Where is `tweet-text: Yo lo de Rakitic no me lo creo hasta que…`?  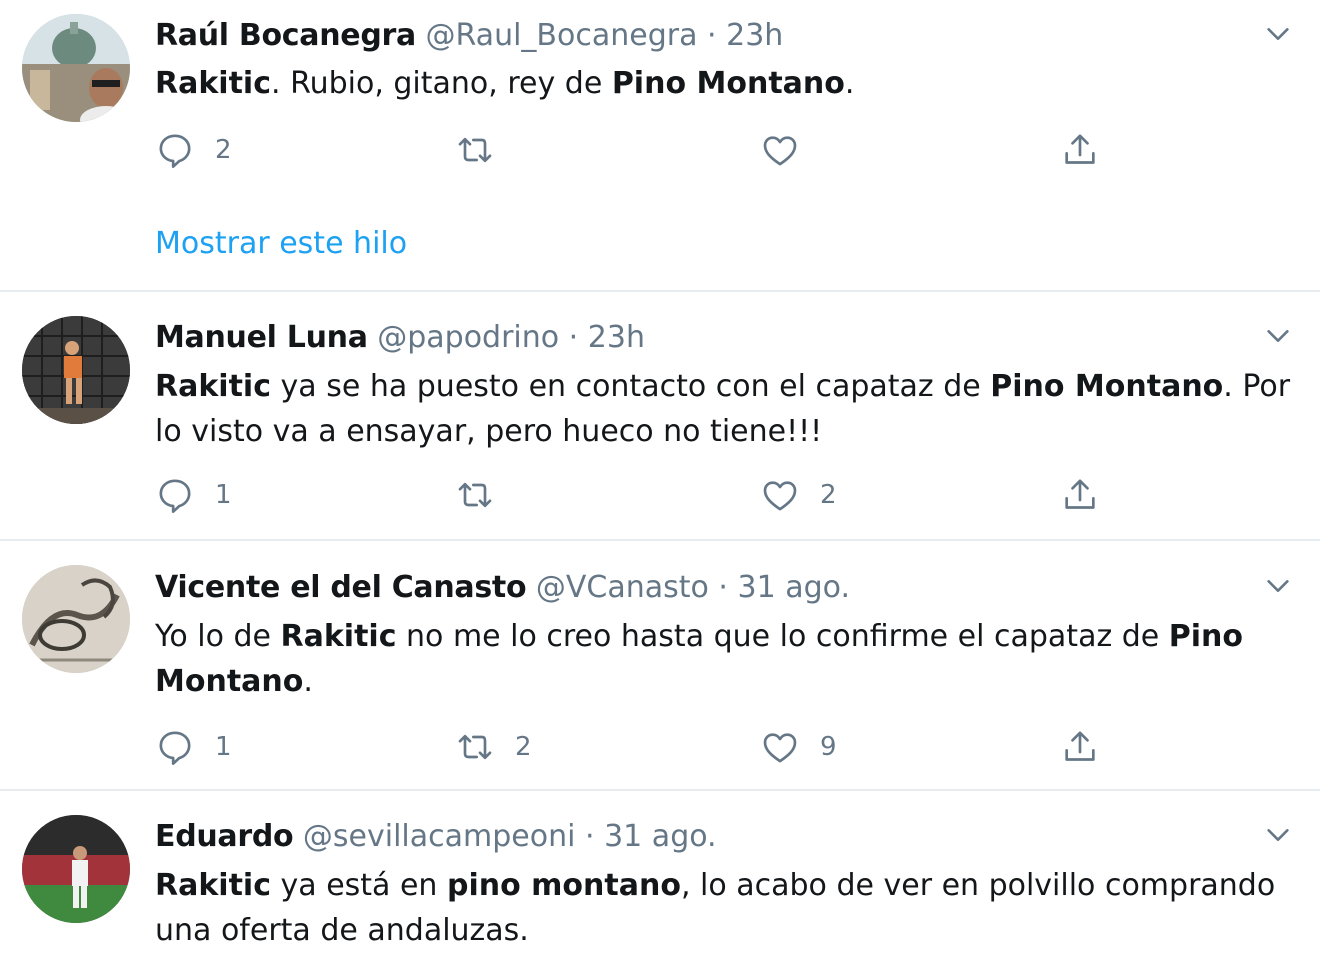 tweet-text: Yo lo de Rakitic no me lo creo hasta que… is located at coordinates (725, 659).